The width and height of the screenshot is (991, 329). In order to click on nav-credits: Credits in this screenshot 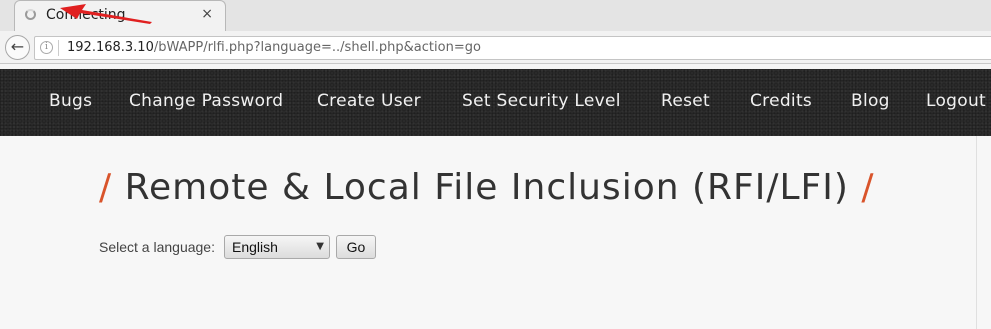, I will do `click(781, 101)`.